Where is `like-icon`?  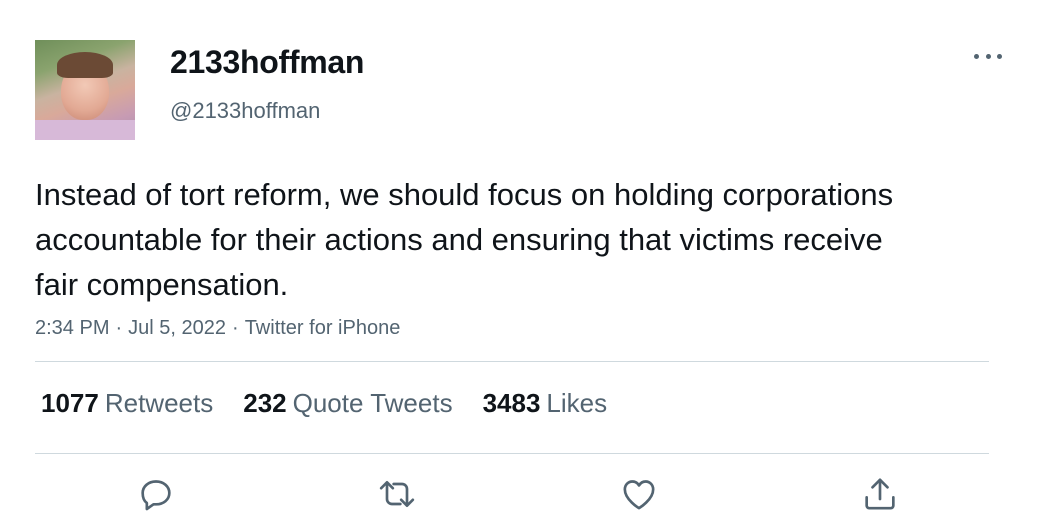 like-icon is located at coordinates (639, 495).